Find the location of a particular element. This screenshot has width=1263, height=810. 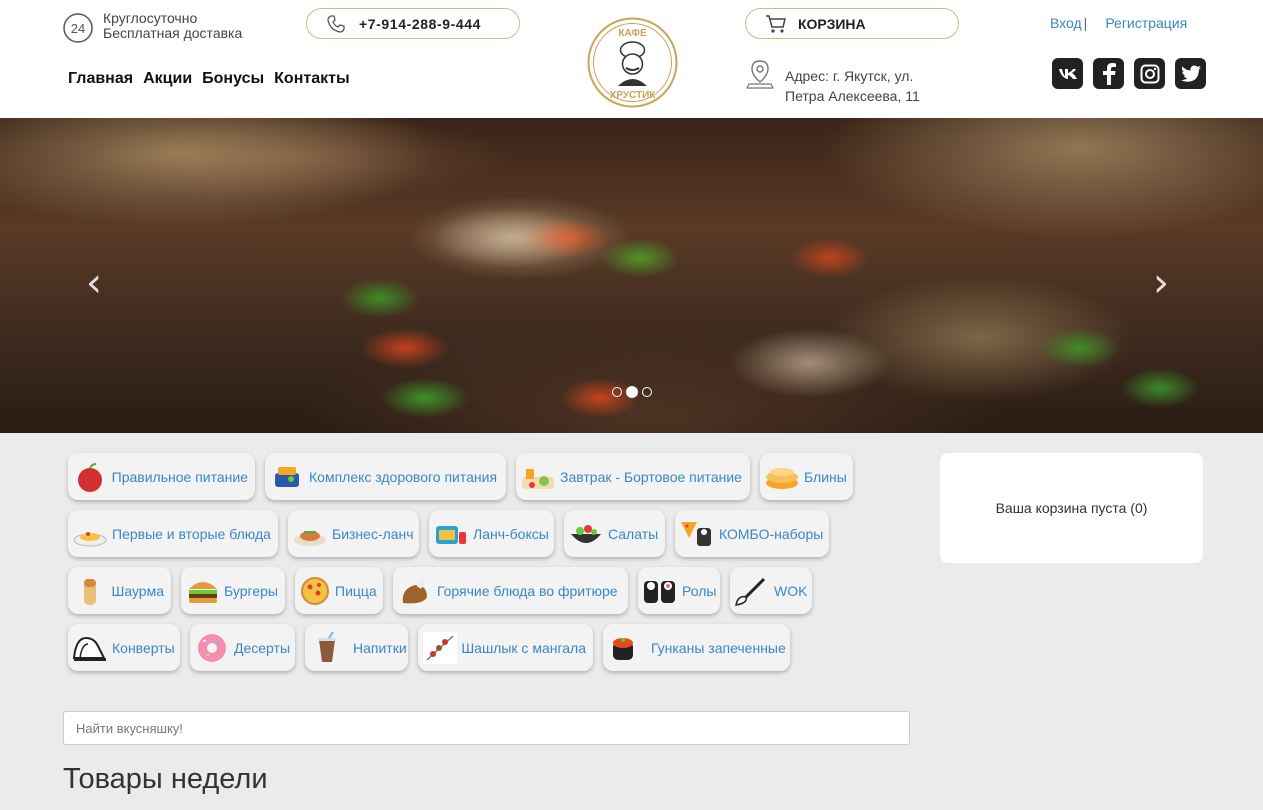

nav-home: Главная is located at coordinates (100, 79).